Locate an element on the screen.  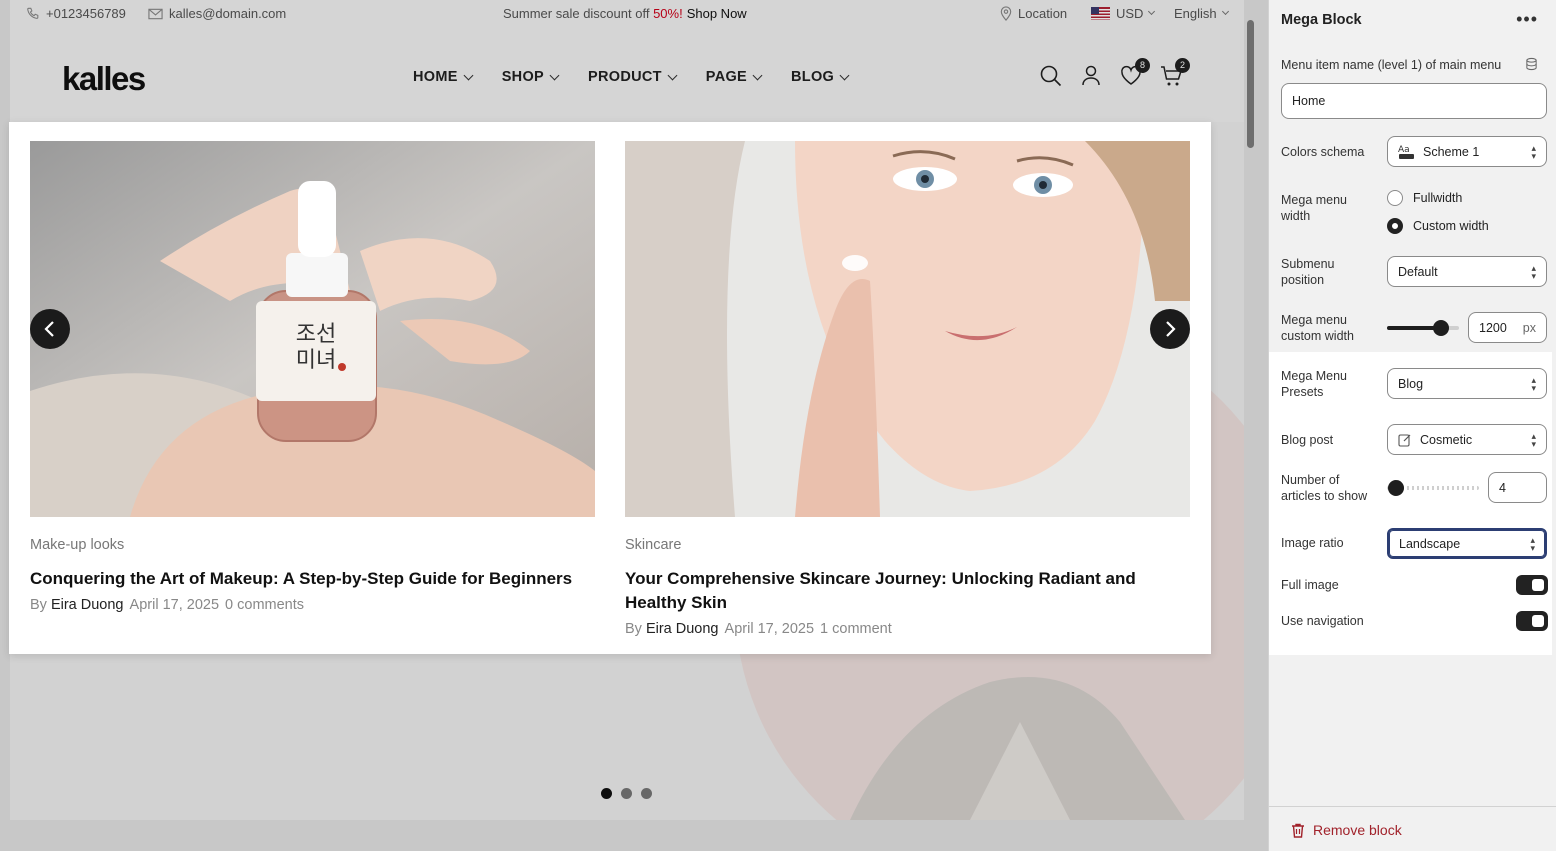
image-ratio-value: Landscape is located at coordinates (1430, 543).